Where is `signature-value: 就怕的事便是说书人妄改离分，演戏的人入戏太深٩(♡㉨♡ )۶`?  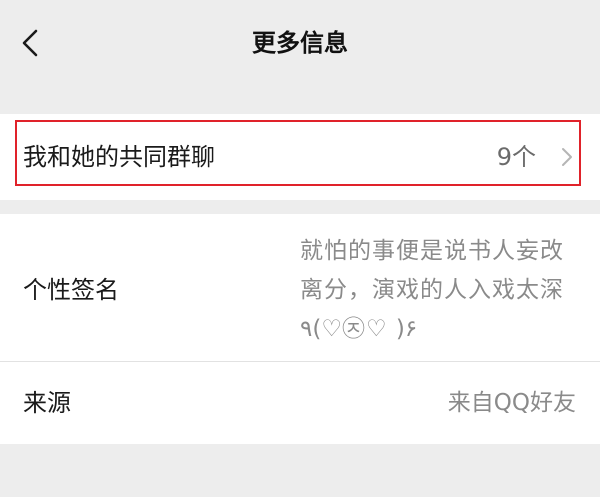
signature-value: 就怕的事便是说书人妄改离分，演戏的人入戏太深٩(♡㉨♡ )۶ is located at coordinates (432, 290).